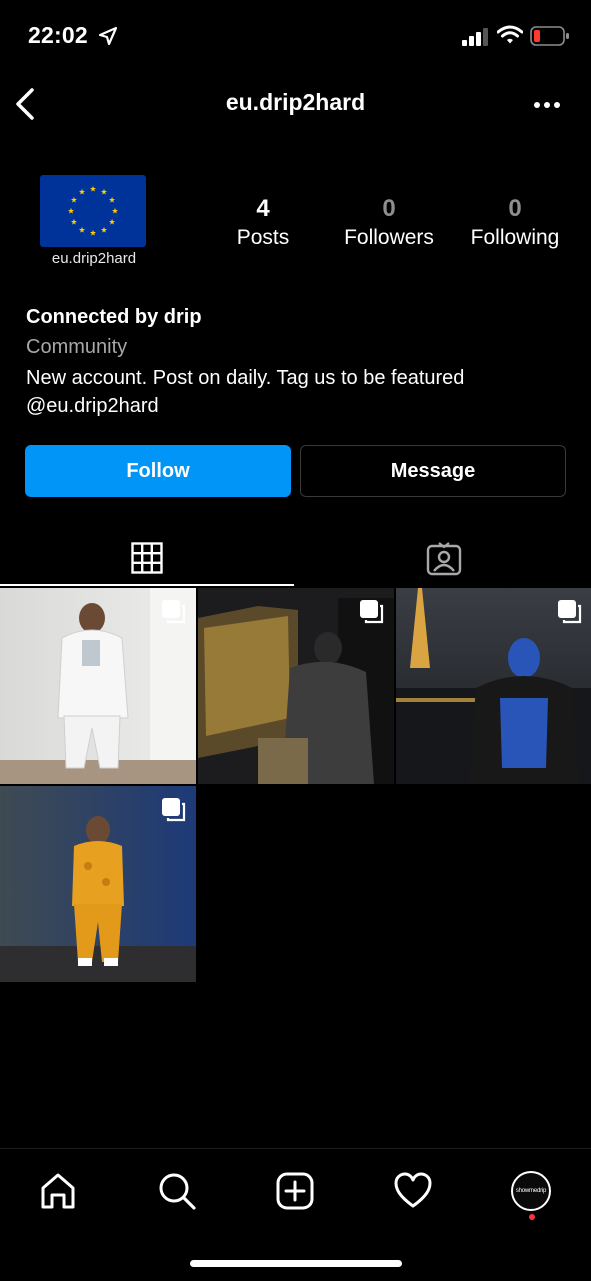 This screenshot has width=591, height=1281. I want to click on nav-home, so click(58, 1191).